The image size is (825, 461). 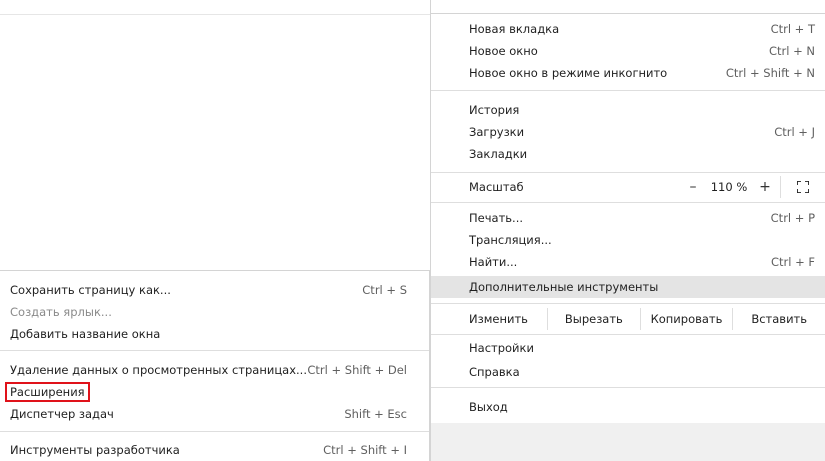 What do you see at coordinates (729, 187) in the screenshot?
I see `zoom-value: 110 %` at bounding box center [729, 187].